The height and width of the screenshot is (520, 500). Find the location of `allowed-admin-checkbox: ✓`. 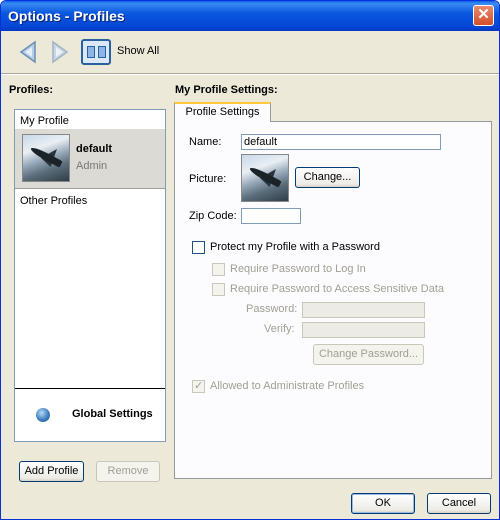

allowed-admin-checkbox: ✓ is located at coordinates (198, 386).